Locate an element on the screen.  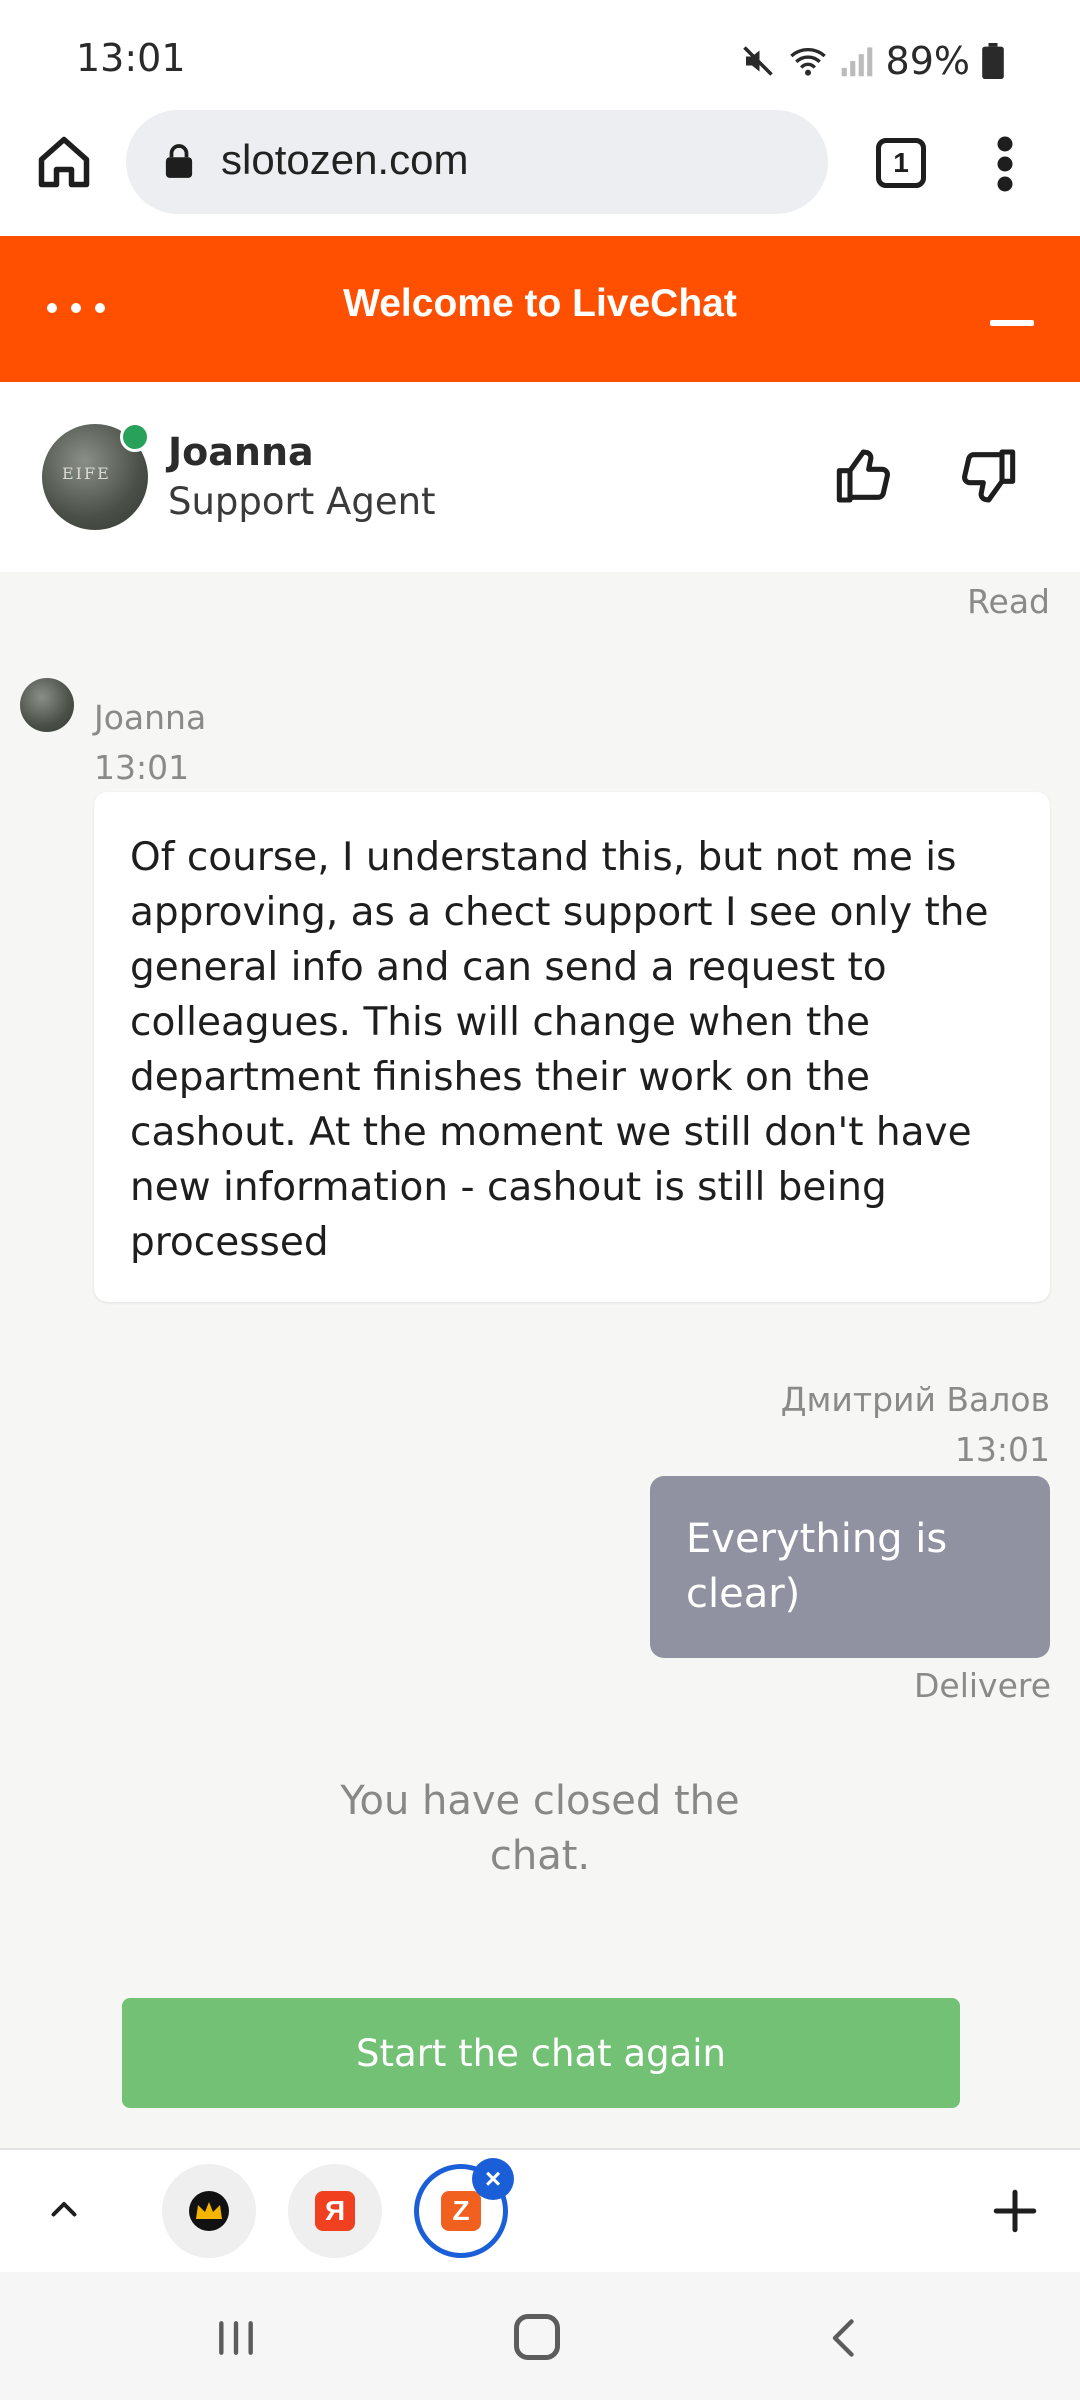
avatar-text: EIFE is located at coordinates (86, 473).